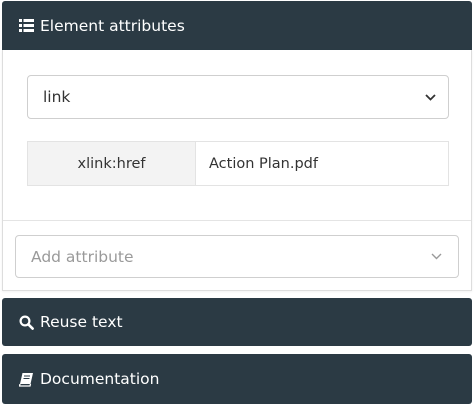 This screenshot has height=406, width=474. What do you see at coordinates (237, 379) in the screenshot?
I see `documentation-header: Documentation` at bounding box center [237, 379].